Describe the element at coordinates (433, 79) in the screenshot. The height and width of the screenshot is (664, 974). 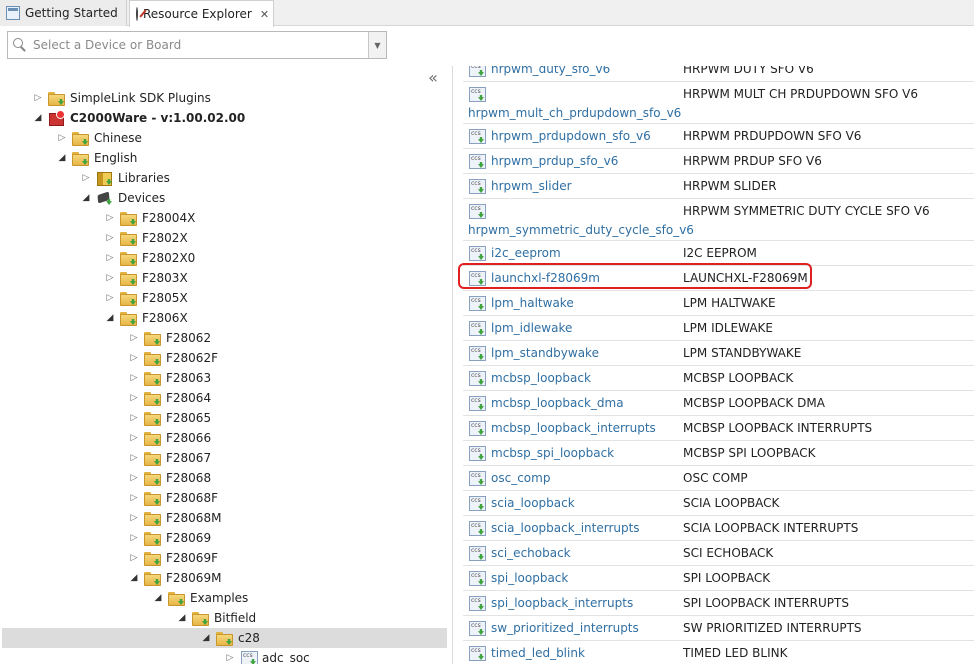
I see `collapse-all-icon: «` at that location.